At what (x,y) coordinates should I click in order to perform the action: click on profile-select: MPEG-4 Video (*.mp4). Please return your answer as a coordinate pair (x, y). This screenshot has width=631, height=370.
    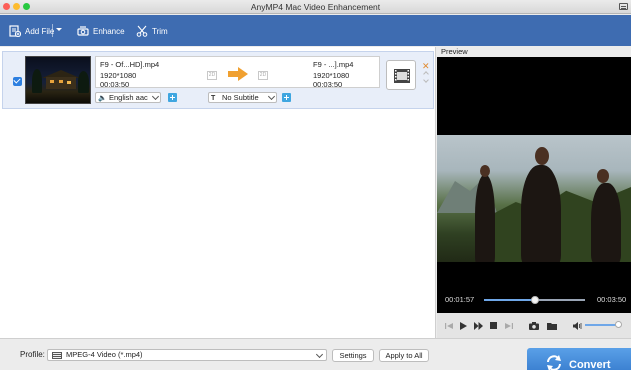
    Looking at the image, I should click on (187, 355).